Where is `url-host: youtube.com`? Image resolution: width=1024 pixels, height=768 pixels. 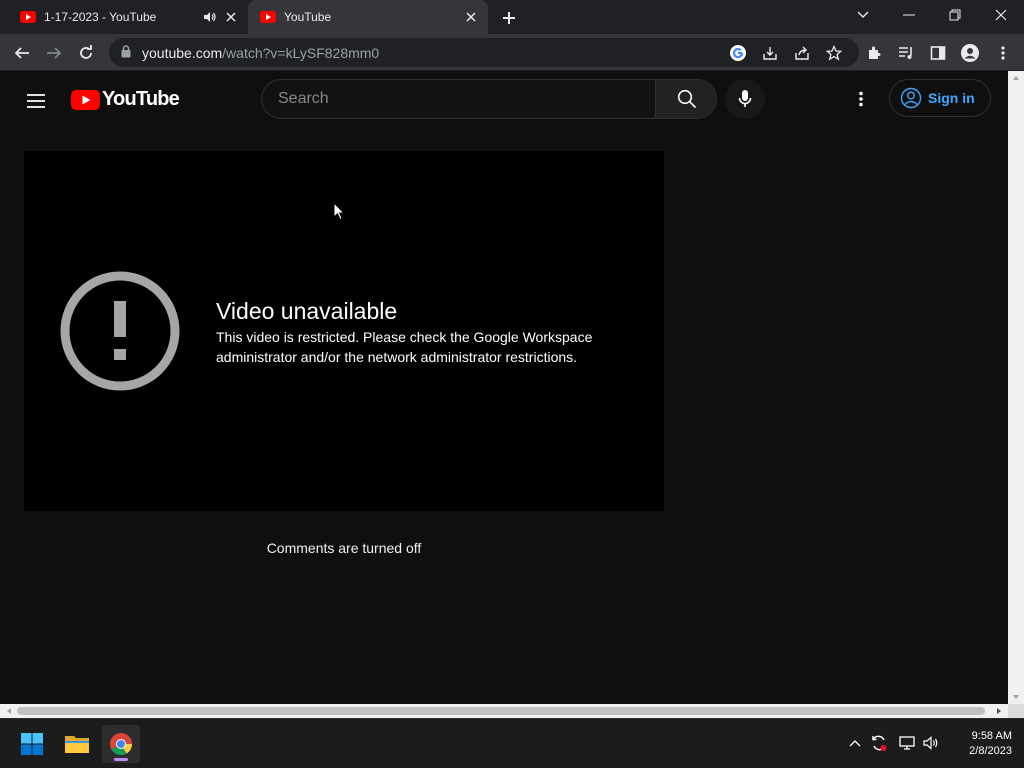 url-host: youtube.com is located at coordinates (182, 53).